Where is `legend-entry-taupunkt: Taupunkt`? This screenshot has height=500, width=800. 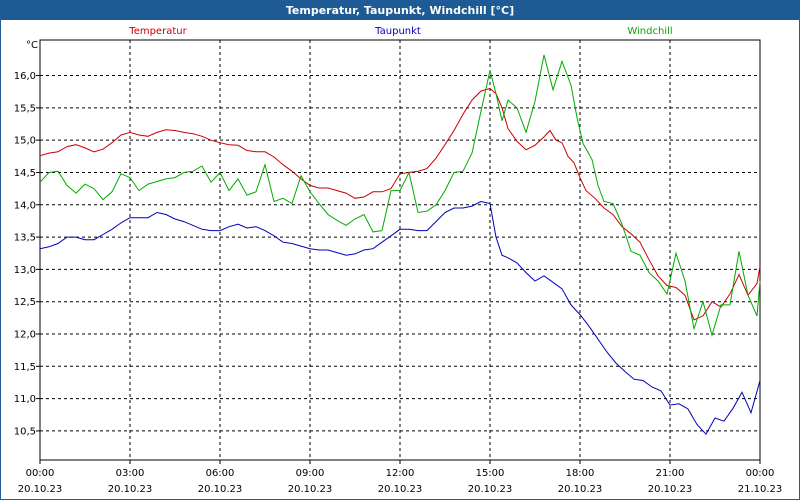 legend-entry-taupunkt: Taupunkt is located at coordinates (397, 31).